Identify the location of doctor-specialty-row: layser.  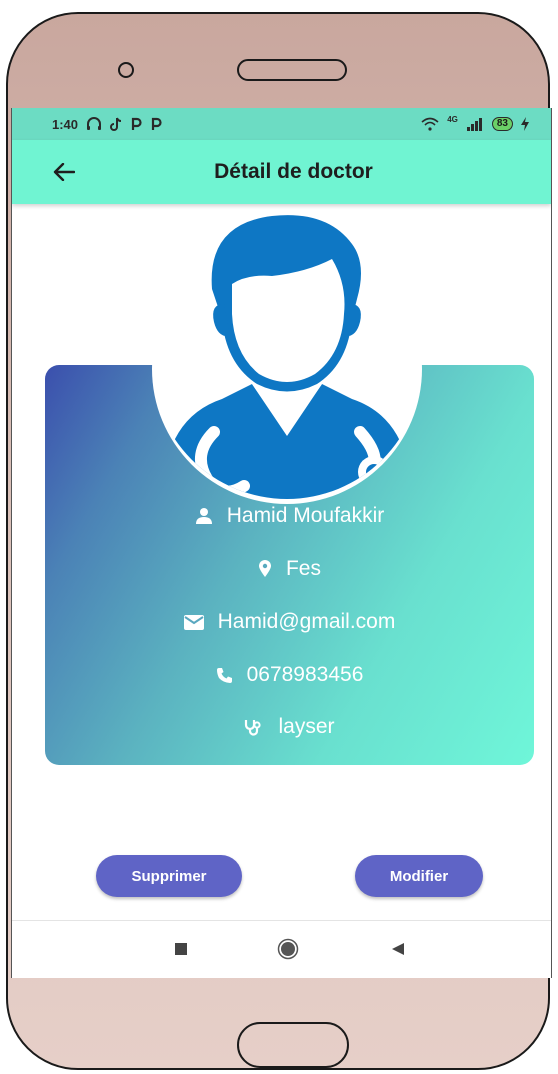
(289, 727).